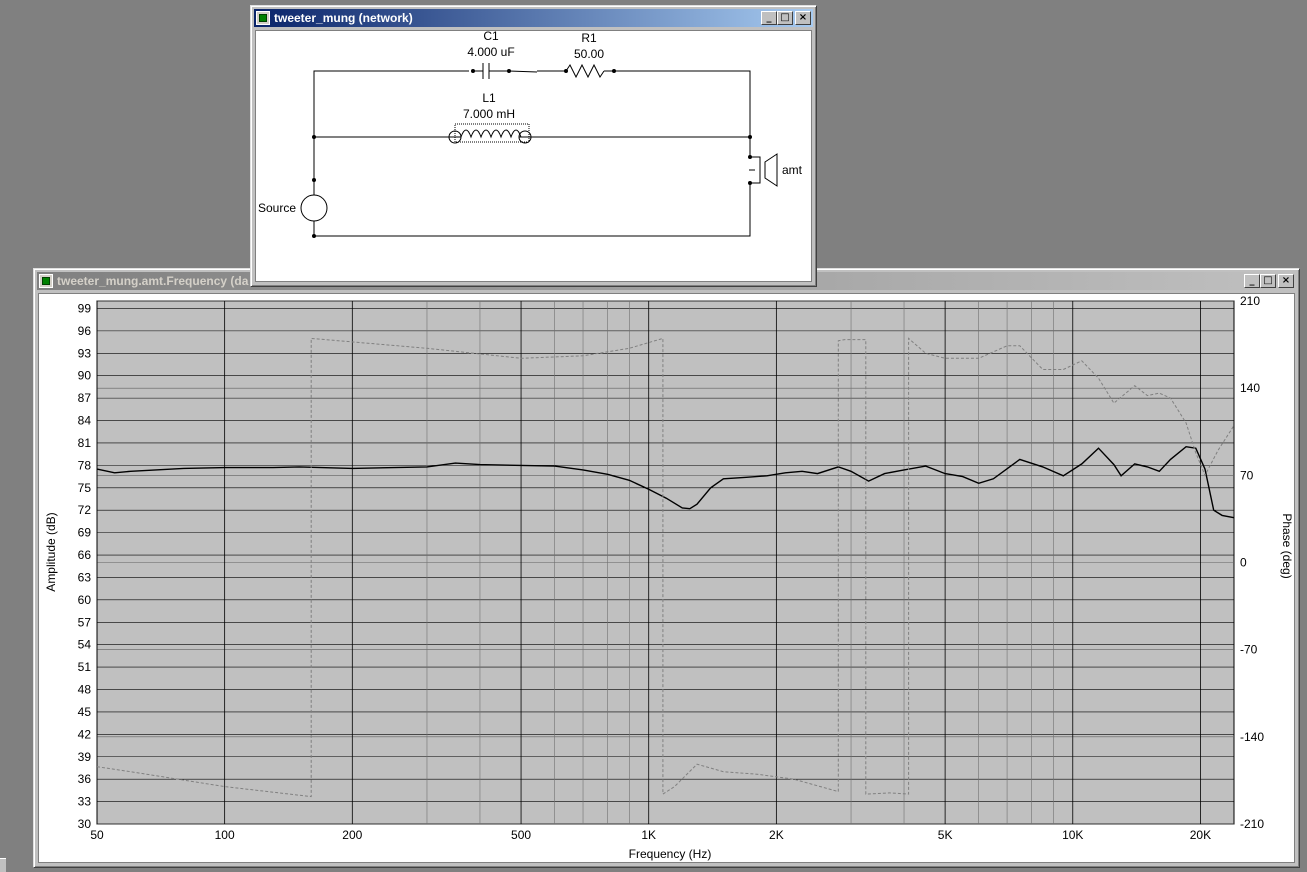  What do you see at coordinates (532, 186) in the screenshot?
I see `schematic-nodes` at bounding box center [532, 186].